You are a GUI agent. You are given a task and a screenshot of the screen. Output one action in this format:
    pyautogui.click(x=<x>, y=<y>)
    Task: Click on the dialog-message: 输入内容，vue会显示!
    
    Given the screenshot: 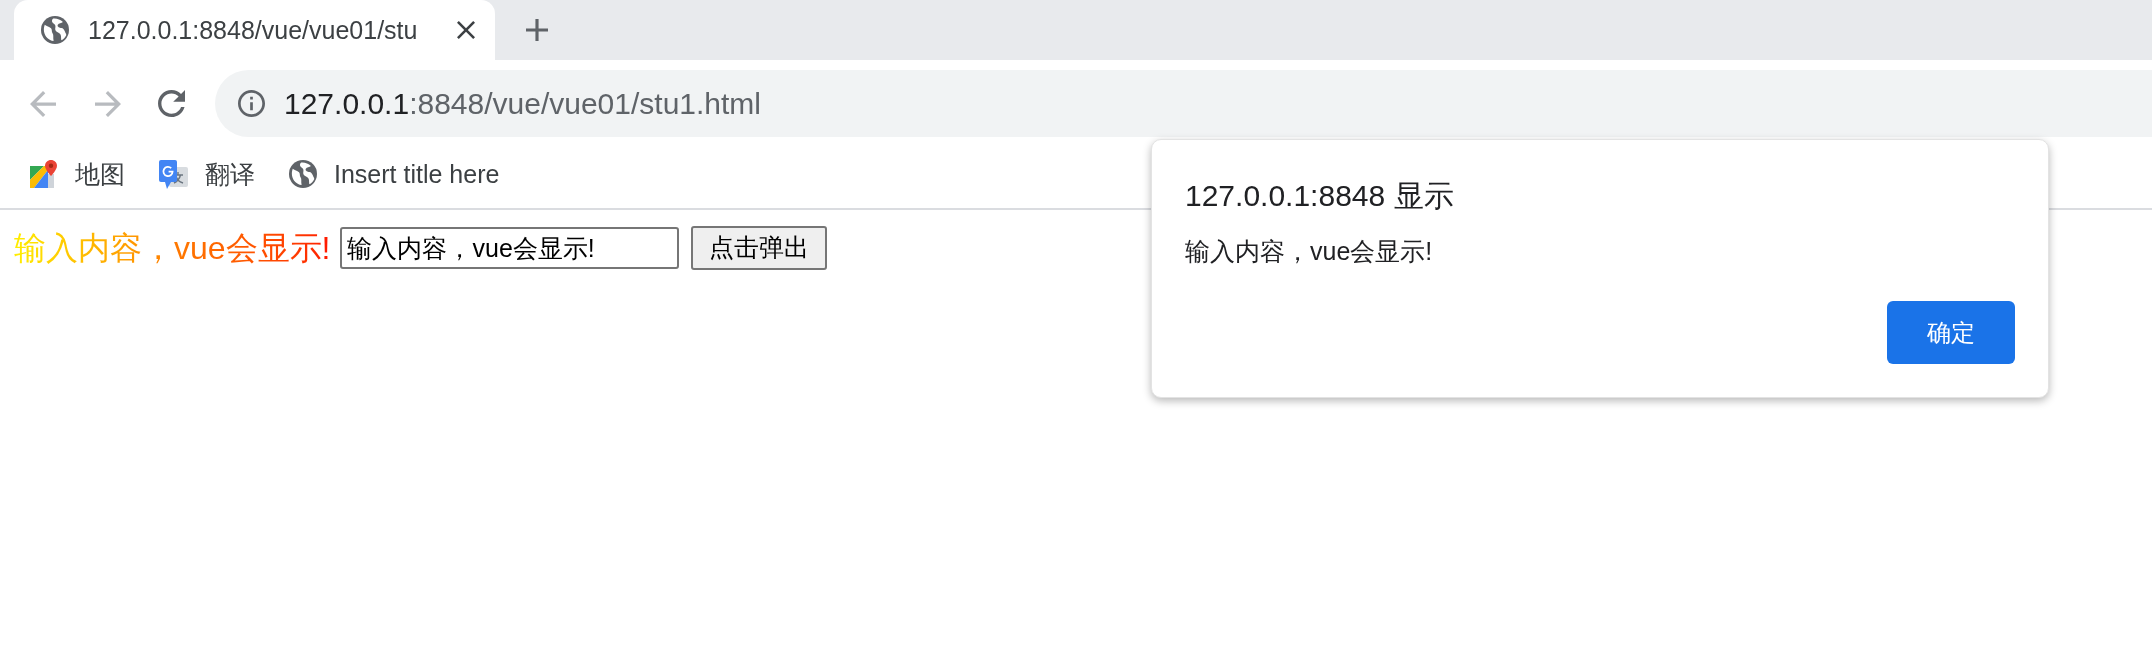 What is the action you would take?
    pyautogui.click(x=1309, y=251)
    